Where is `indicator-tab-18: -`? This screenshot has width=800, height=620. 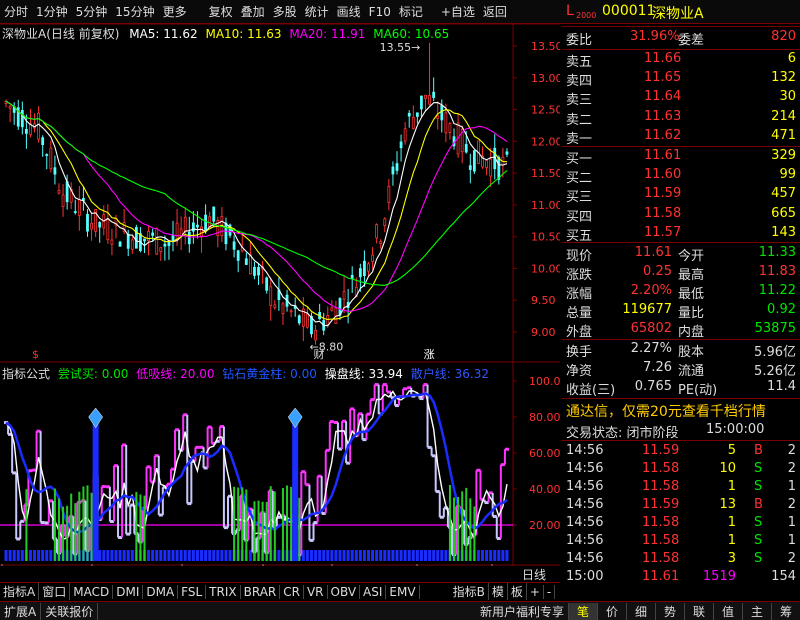 indicator-tab-18: - is located at coordinates (550, 591).